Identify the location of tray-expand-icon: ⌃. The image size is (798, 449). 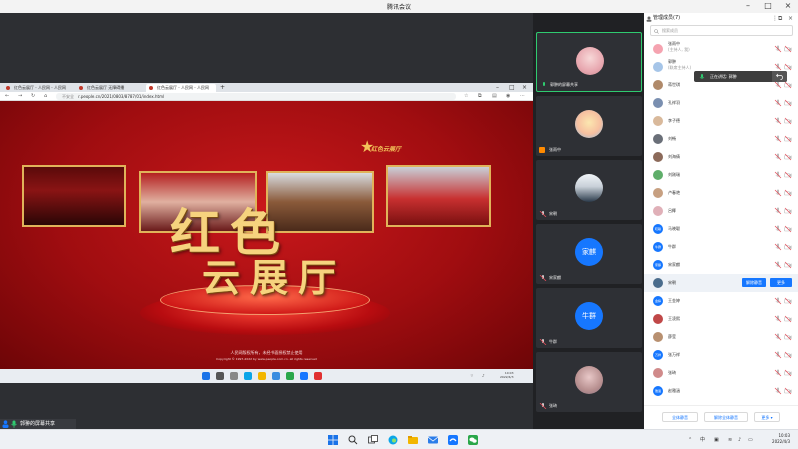
(690, 440).